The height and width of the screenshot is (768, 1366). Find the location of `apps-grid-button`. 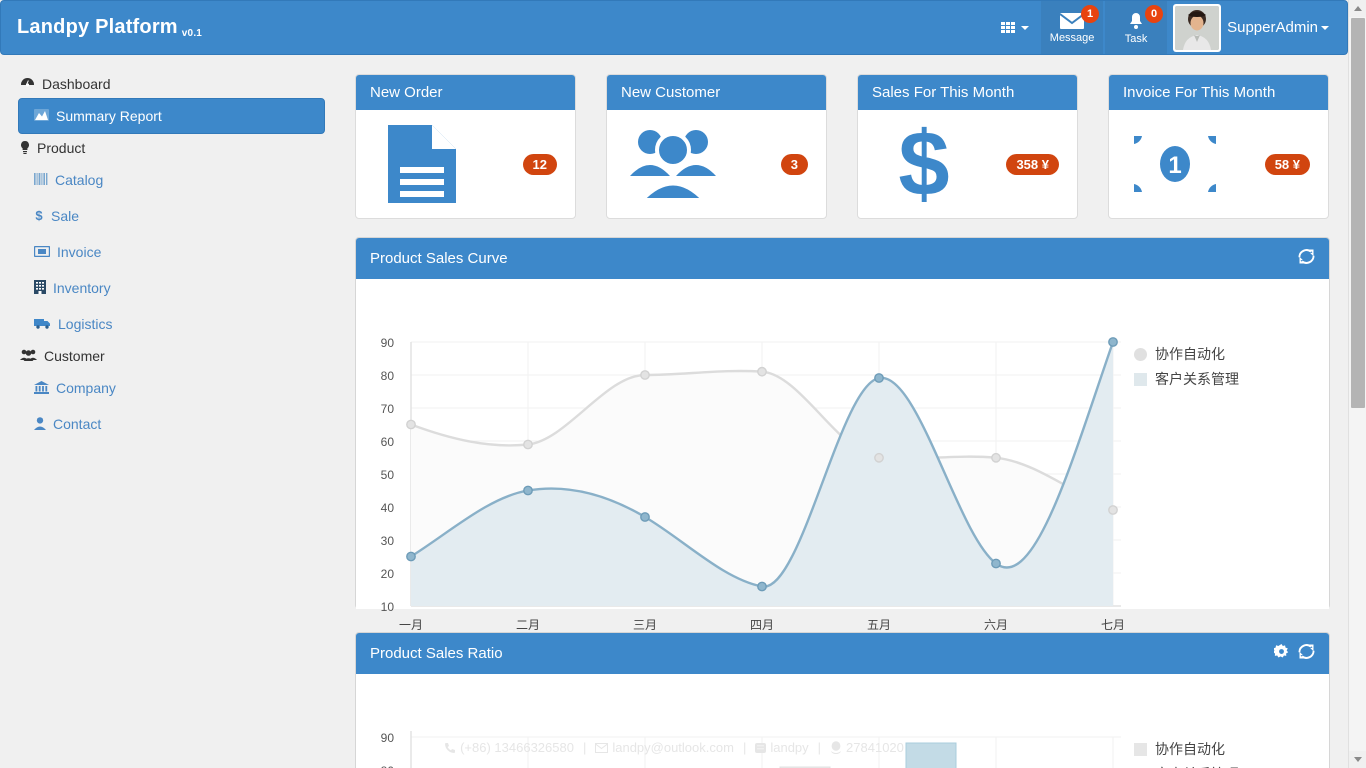

apps-grid-button is located at coordinates (1015, 27).